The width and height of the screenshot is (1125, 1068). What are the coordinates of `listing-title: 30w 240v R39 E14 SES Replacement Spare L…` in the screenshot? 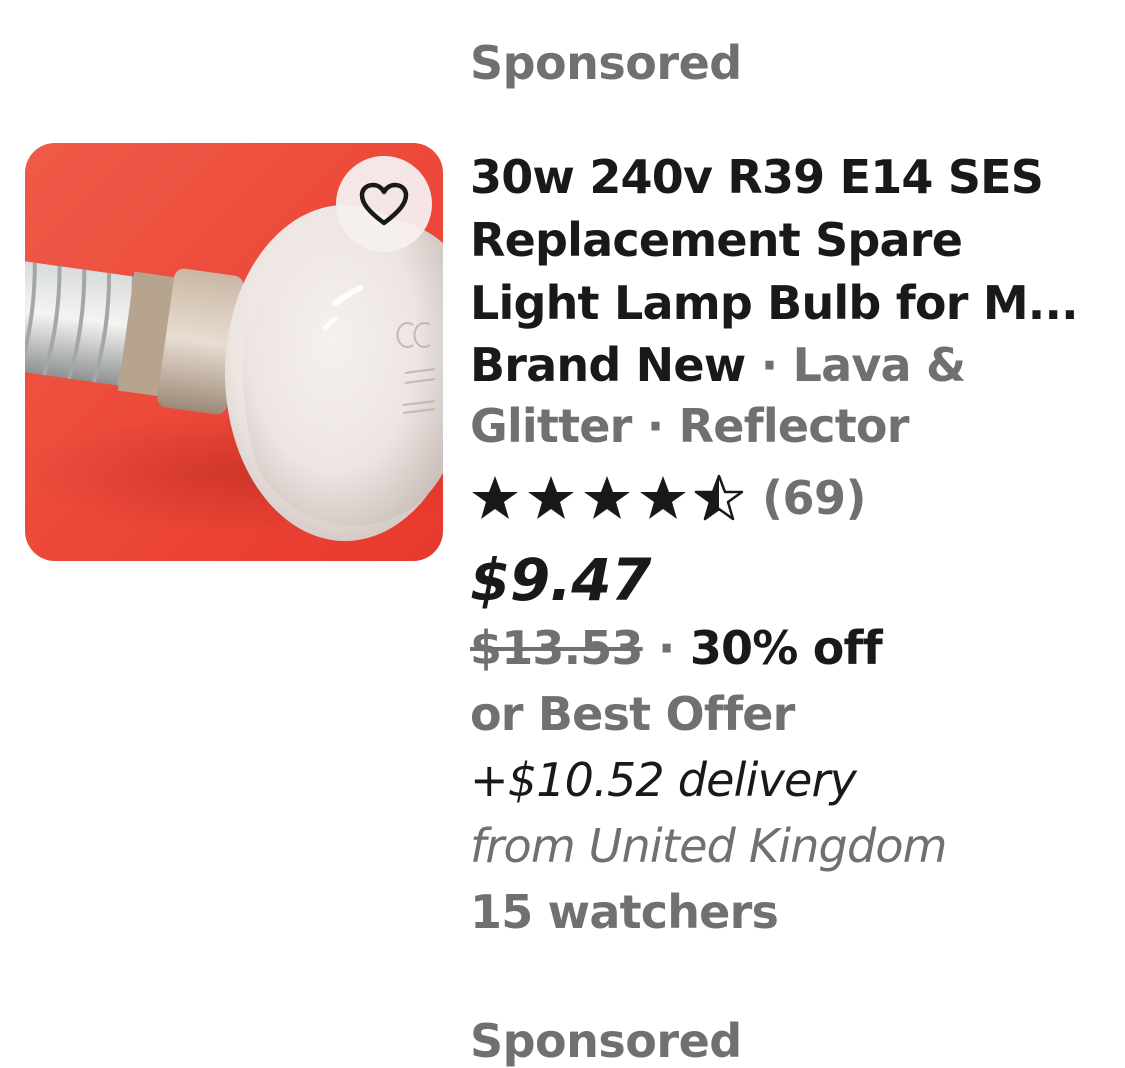 It's located at (790, 240).